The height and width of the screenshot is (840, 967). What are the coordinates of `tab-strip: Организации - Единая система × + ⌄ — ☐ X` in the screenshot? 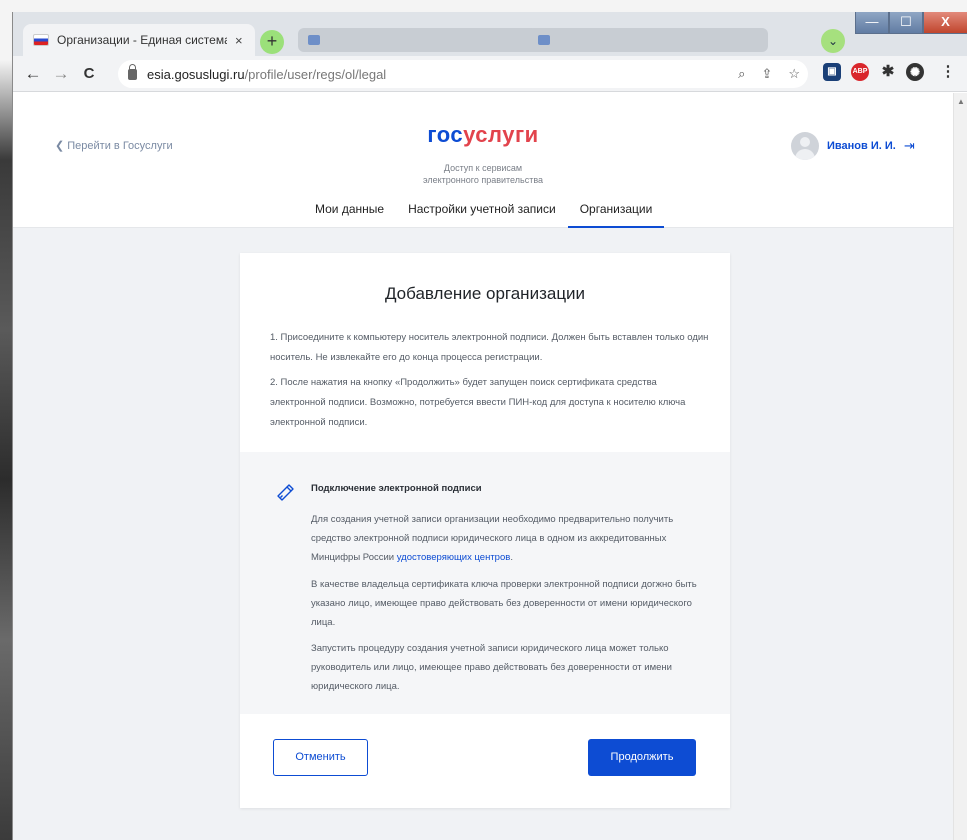 It's located at (490, 34).